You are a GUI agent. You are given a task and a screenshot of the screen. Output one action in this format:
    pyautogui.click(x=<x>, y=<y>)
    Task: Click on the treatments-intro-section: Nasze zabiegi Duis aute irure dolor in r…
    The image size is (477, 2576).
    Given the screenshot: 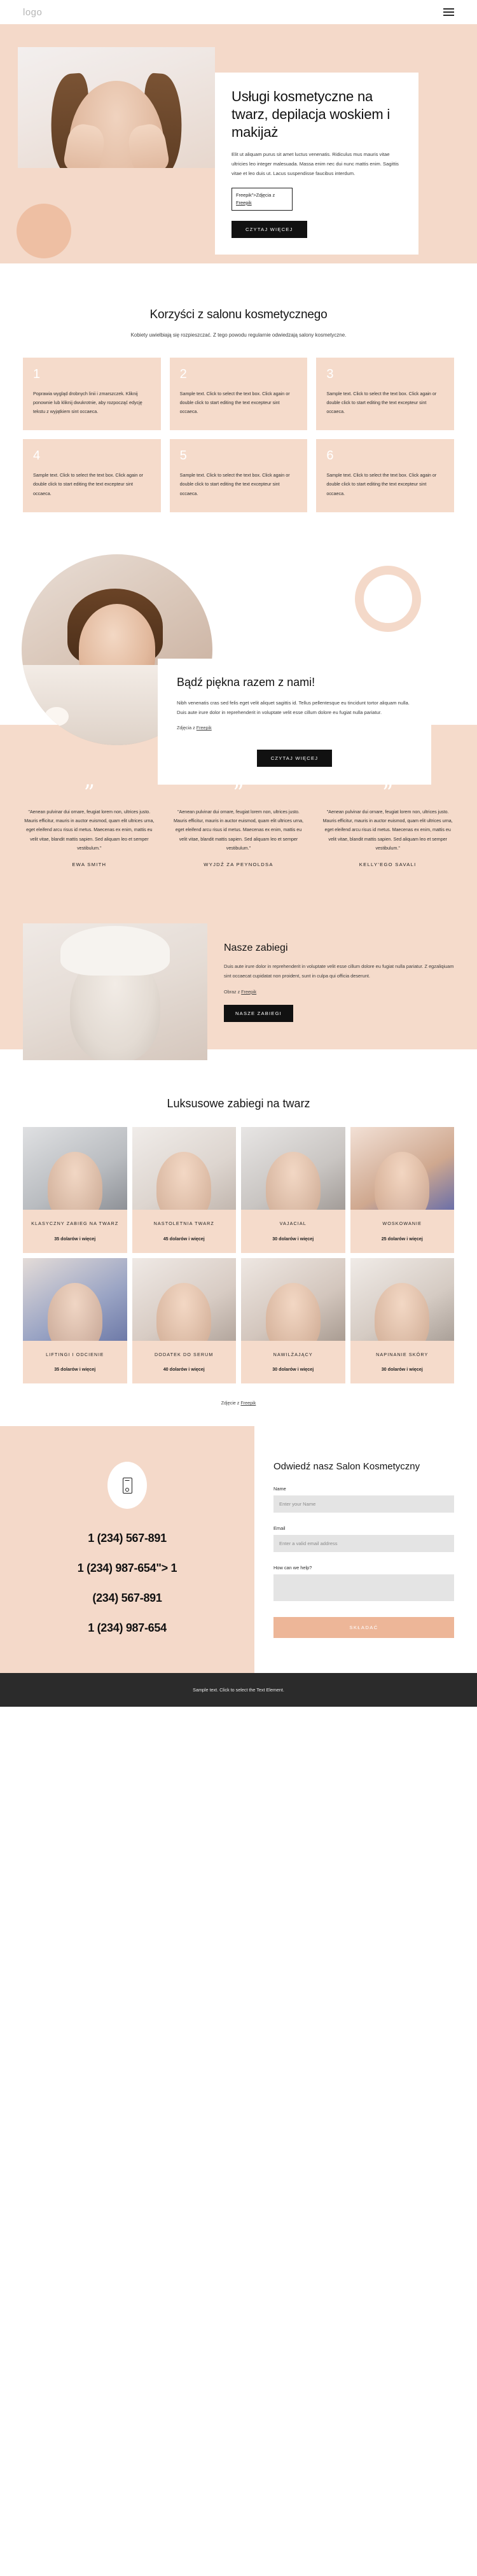 What is the action you would take?
    pyautogui.click(x=238, y=995)
    